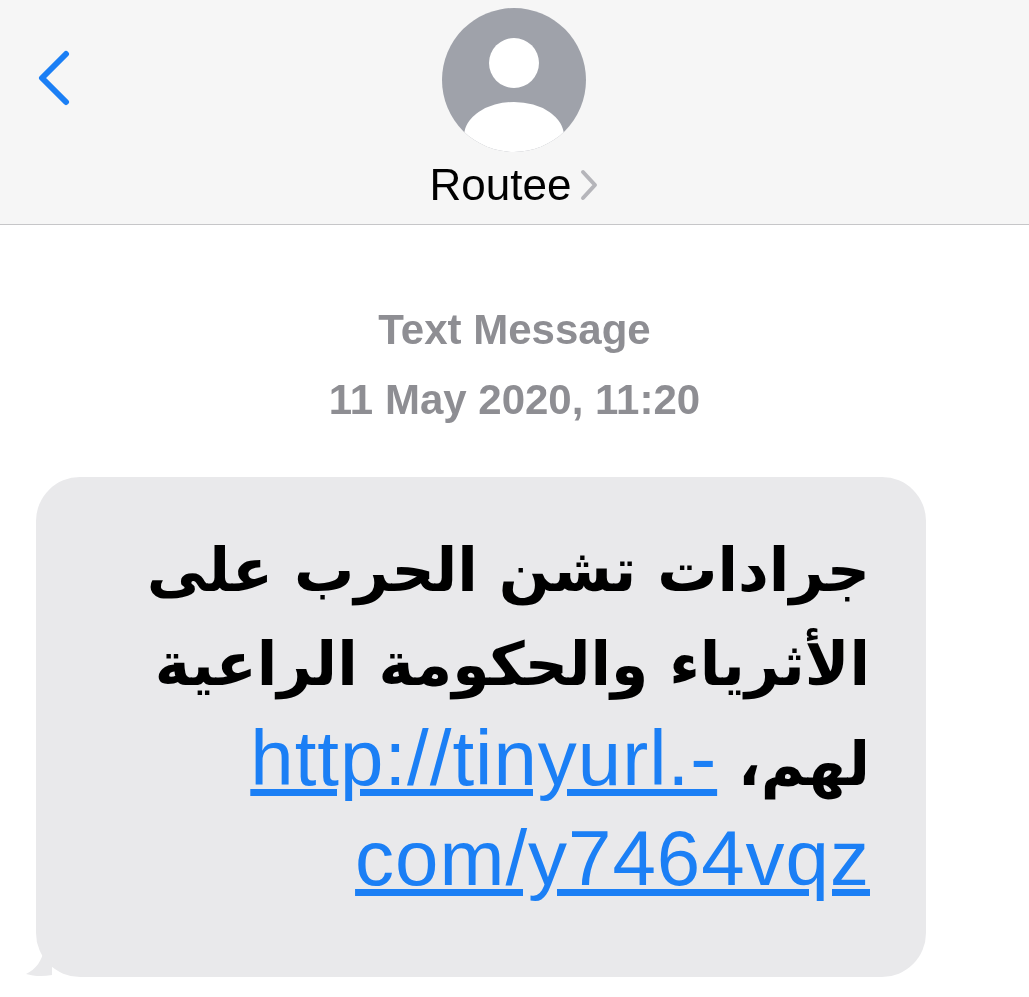  Describe the element at coordinates (514, 80) in the screenshot. I see `avatar-icon` at that location.